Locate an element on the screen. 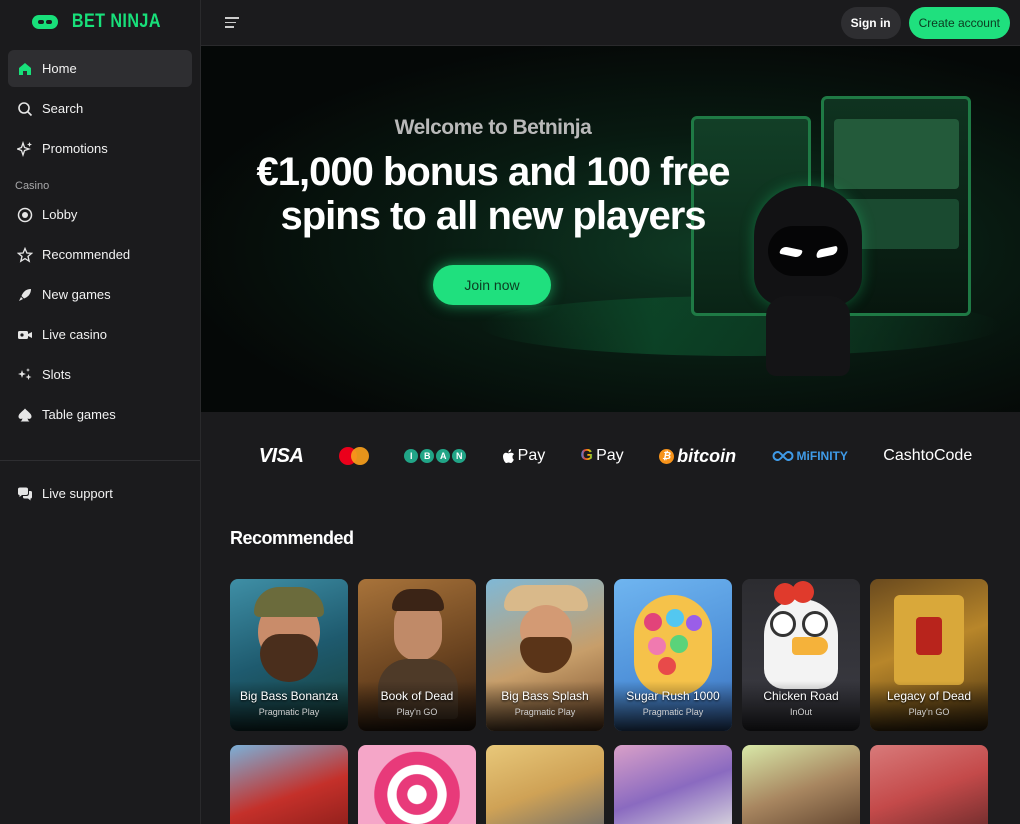 This screenshot has height=824, width=1020. cashtocode-logo: CashtoCode is located at coordinates (928, 455).